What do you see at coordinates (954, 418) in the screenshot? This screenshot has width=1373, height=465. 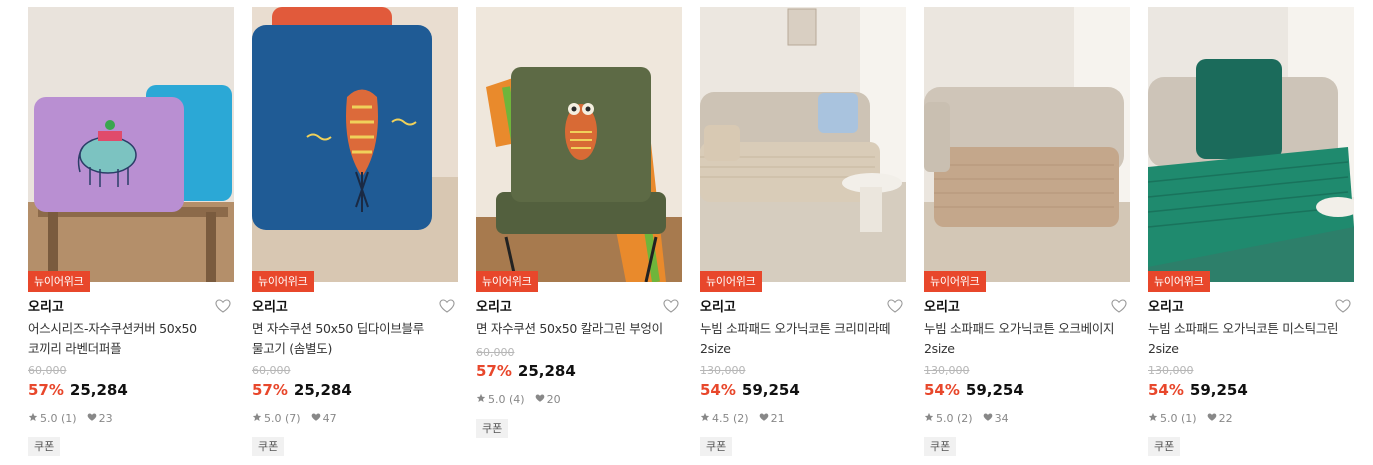 I see `rating: 5.0 (2)` at bounding box center [954, 418].